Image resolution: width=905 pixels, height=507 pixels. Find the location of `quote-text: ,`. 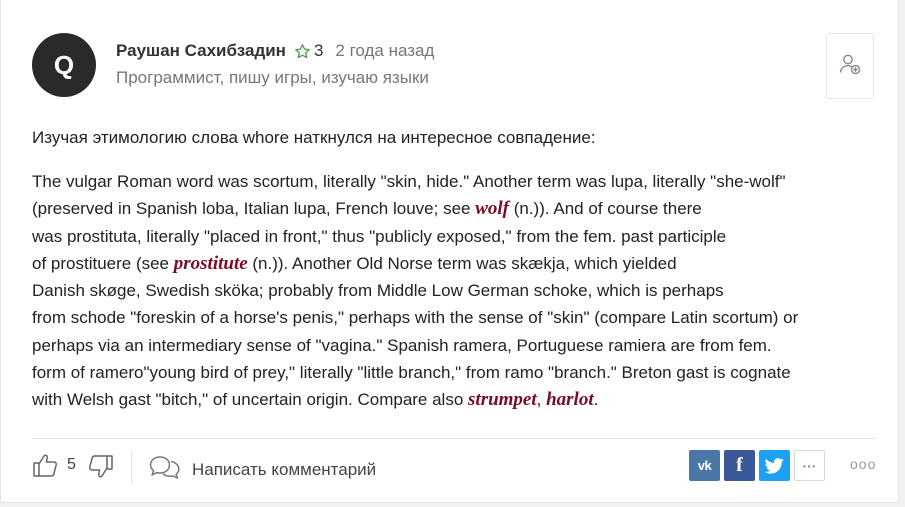

quote-text: , is located at coordinates (541, 400).